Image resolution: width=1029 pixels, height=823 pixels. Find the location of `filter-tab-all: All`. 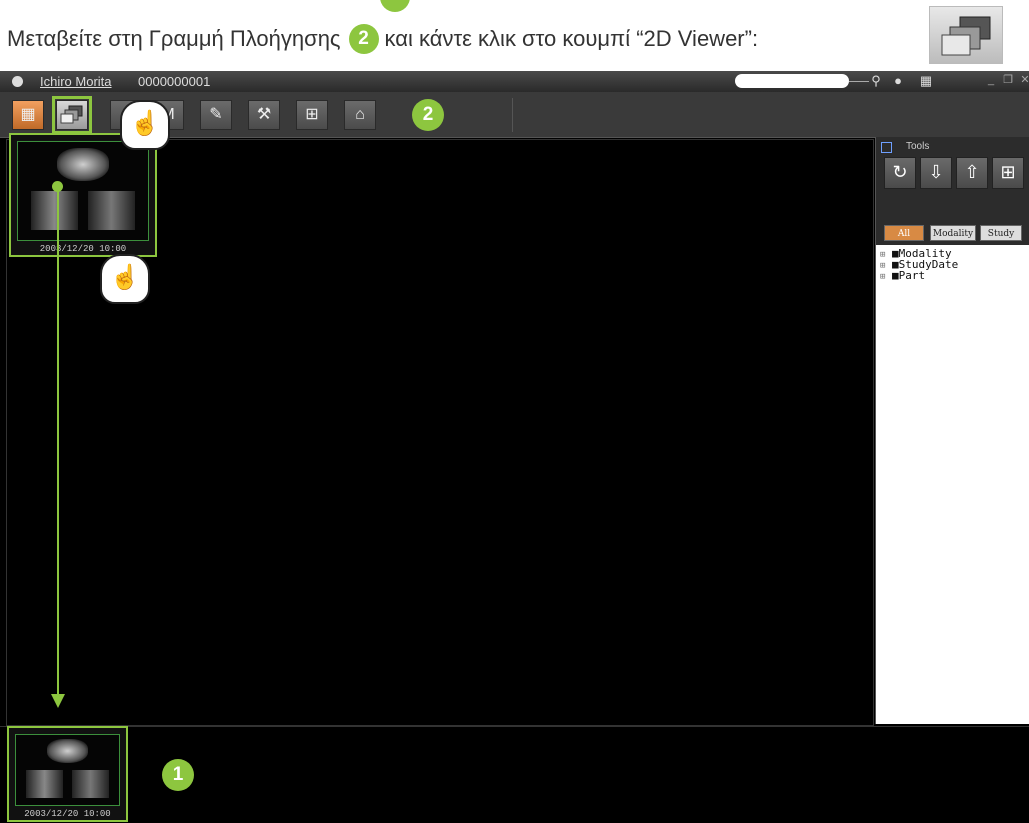

filter-tab-all: All is located at coordinates (904, 233).